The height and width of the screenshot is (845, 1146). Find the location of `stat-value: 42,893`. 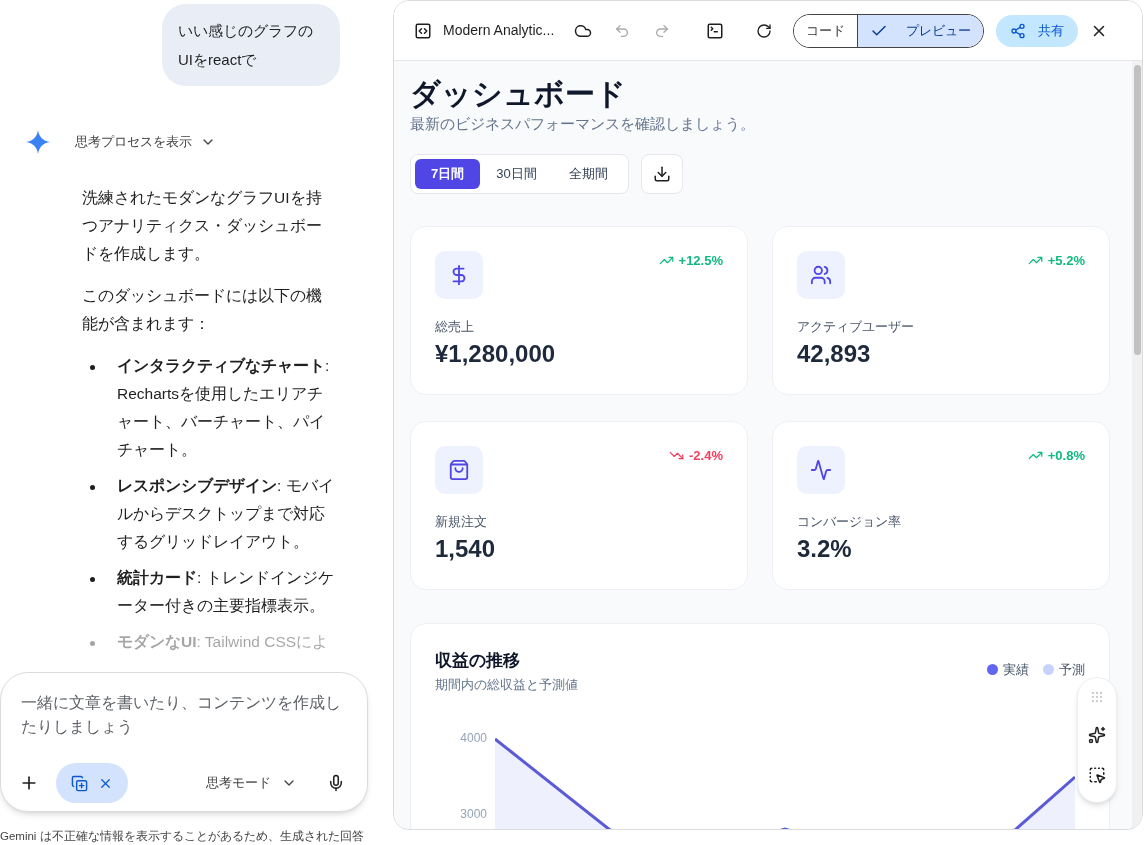

stat-value: 42,893 is located at coordinates (834, 354).